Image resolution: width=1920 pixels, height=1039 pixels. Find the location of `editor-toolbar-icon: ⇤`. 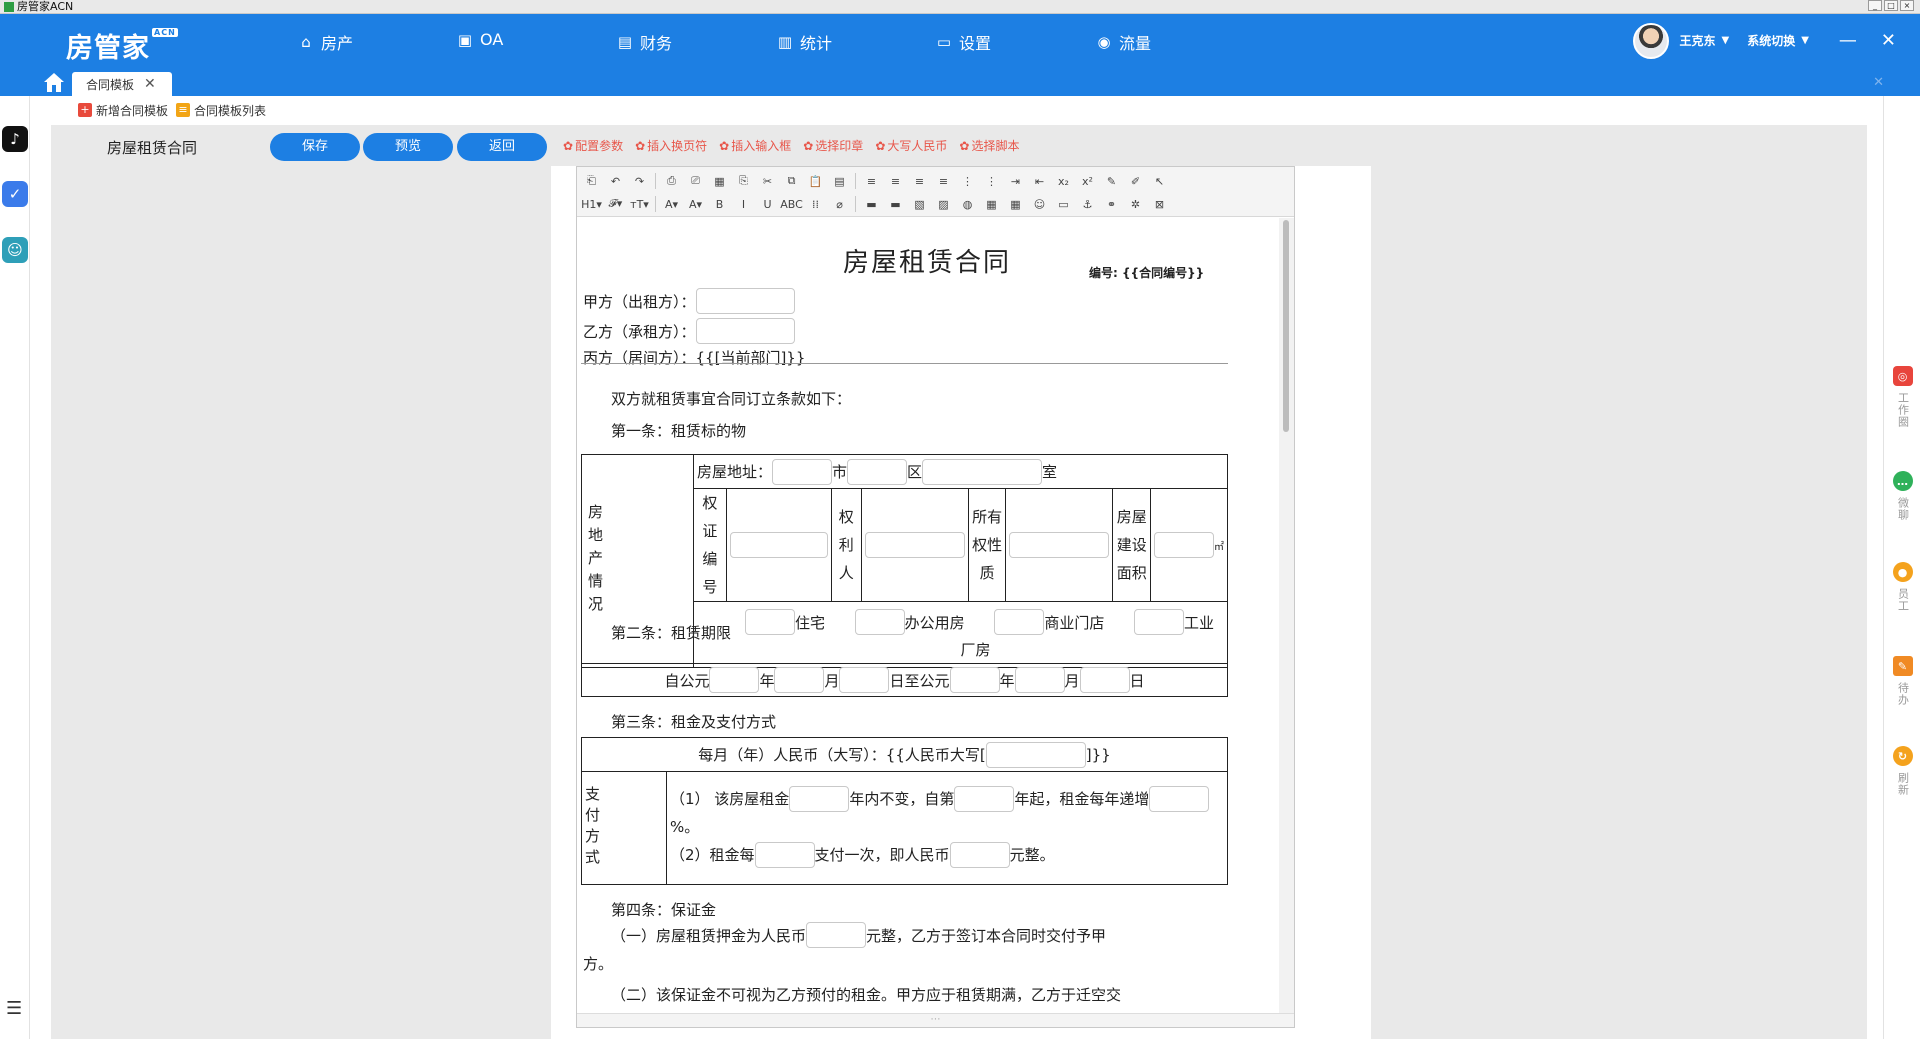

editor-toolbar-icon: ⇤ is located at coordinates (1039, 181).